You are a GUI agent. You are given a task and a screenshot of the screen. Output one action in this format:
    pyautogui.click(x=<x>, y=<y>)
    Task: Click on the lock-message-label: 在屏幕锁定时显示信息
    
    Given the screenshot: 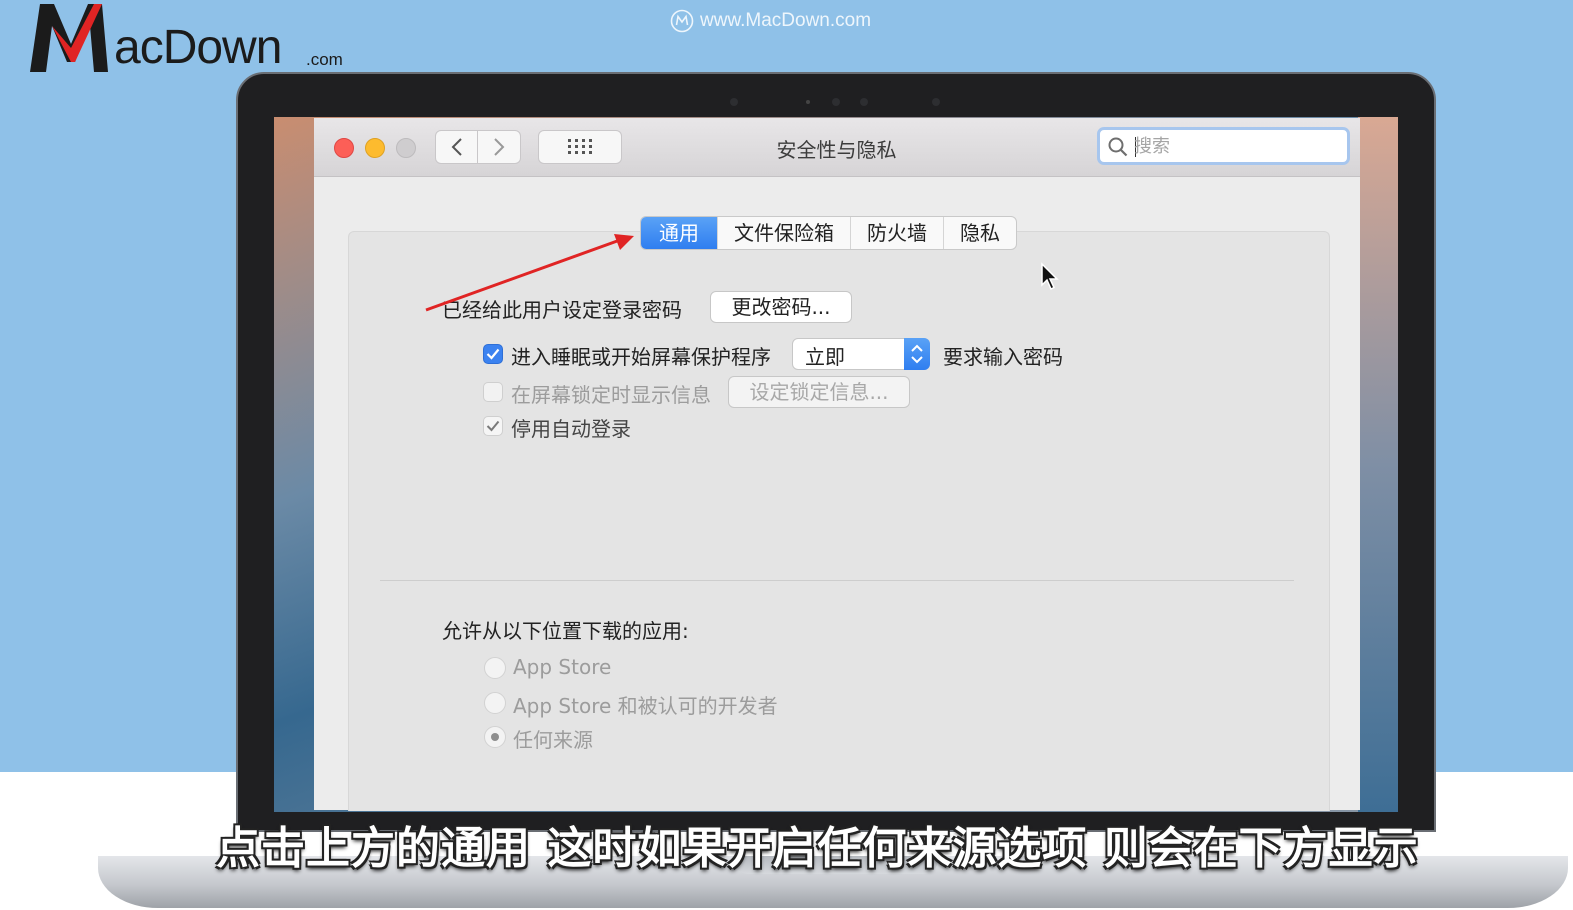 What is the action you would take?
    pyautogui.click(x=611, y=395)
    